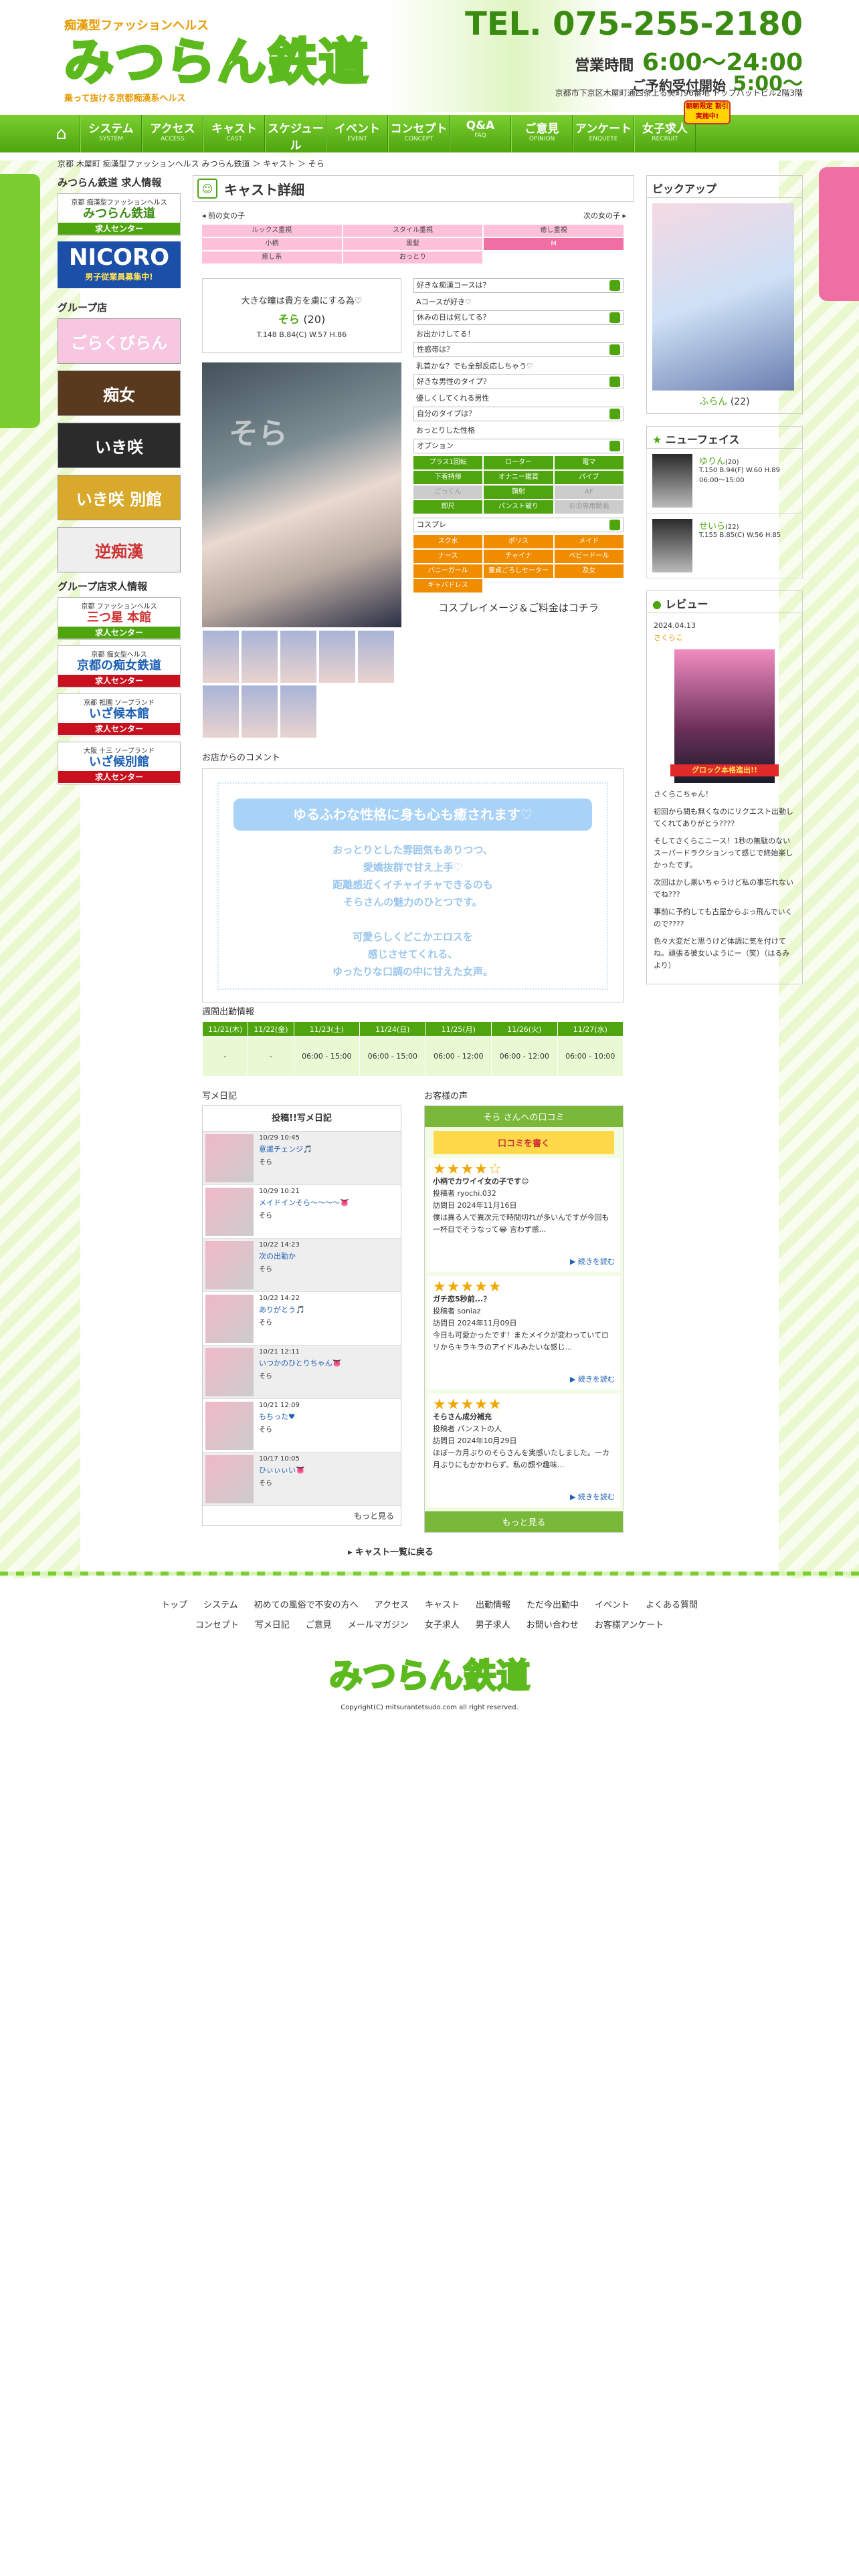  I want to click on nav-item: アクセス ACCESS, so click(172, 133).